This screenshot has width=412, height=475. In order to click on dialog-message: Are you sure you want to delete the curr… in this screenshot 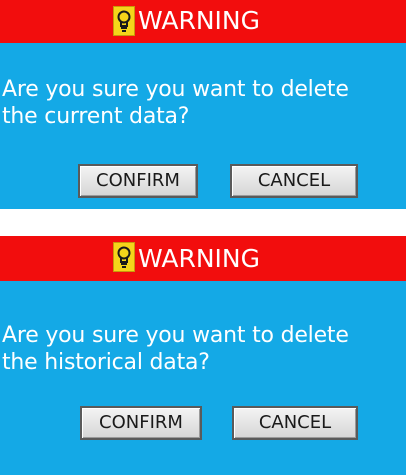, I will do `click(175, 103)`.